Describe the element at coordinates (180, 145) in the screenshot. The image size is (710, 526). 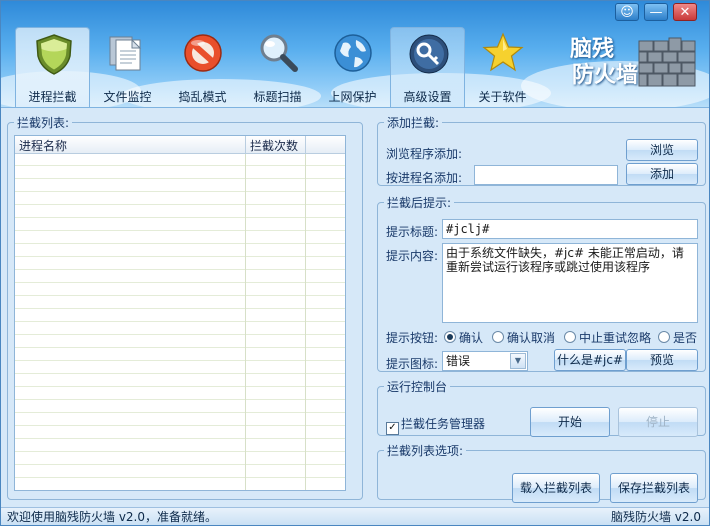
I see `table-header: 进程名称 拦截次数` at that location.